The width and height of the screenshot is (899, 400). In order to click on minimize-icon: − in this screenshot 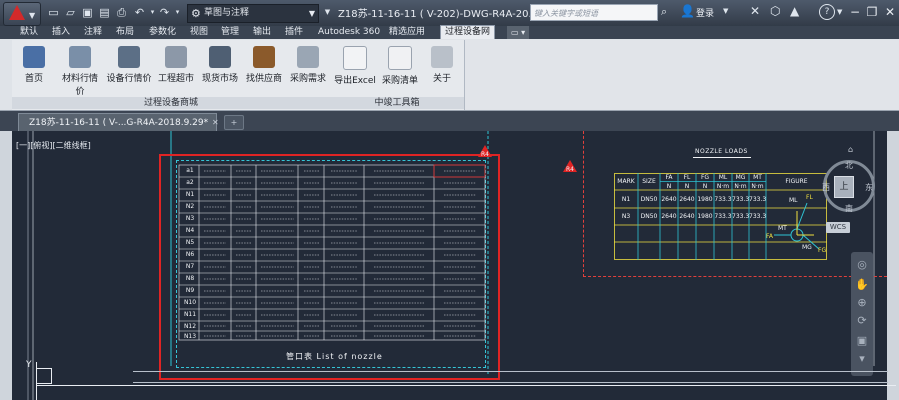, I will do `click(855, 12)`.